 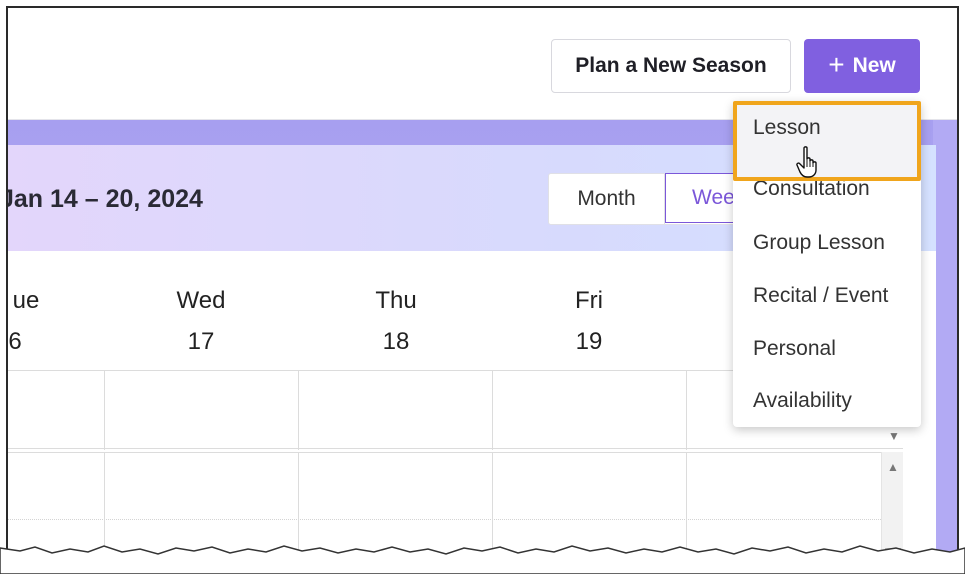 What do you see at coordinates (15, 341) in the screenshot?
I see `day-number-tue: 6` at bounding box center [15, 341].